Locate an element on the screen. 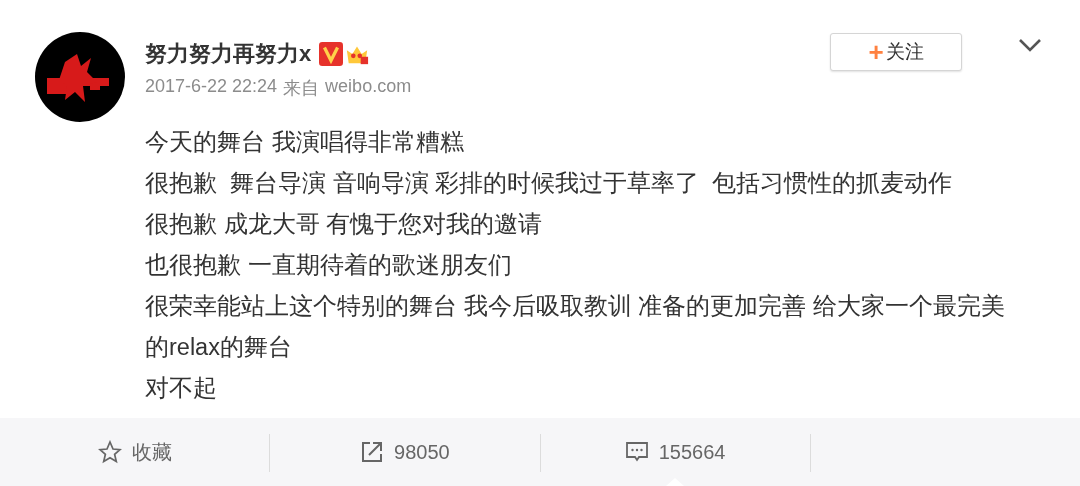 This screenshot has height=486, width=1080. follow-button: +关注 is located at coordinates (896, 52).